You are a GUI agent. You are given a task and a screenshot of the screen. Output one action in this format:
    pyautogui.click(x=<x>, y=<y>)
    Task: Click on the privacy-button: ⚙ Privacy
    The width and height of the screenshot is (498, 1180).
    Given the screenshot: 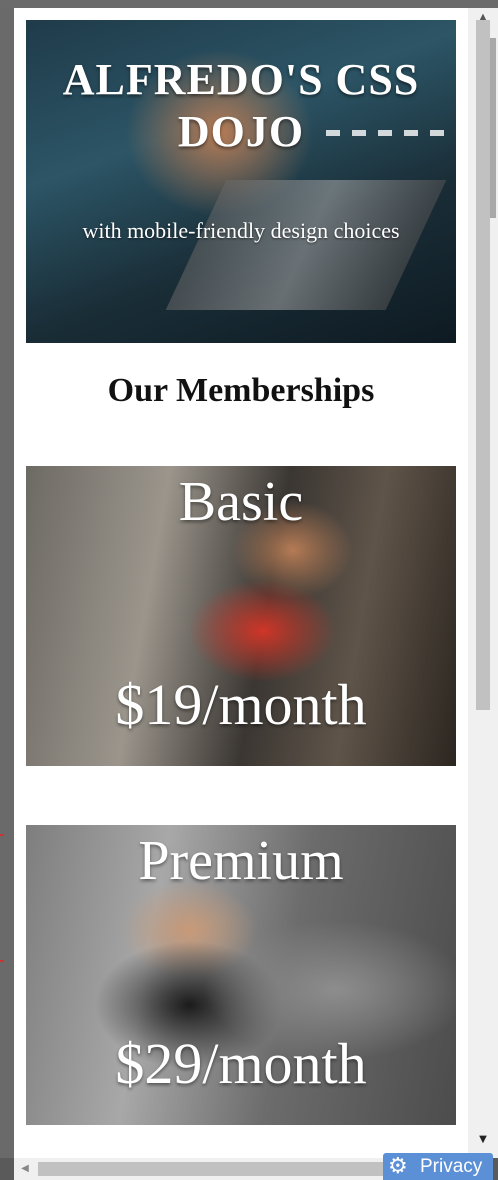 What is the action you would take?
    pyautogui.click(x=438, y=1166)
    